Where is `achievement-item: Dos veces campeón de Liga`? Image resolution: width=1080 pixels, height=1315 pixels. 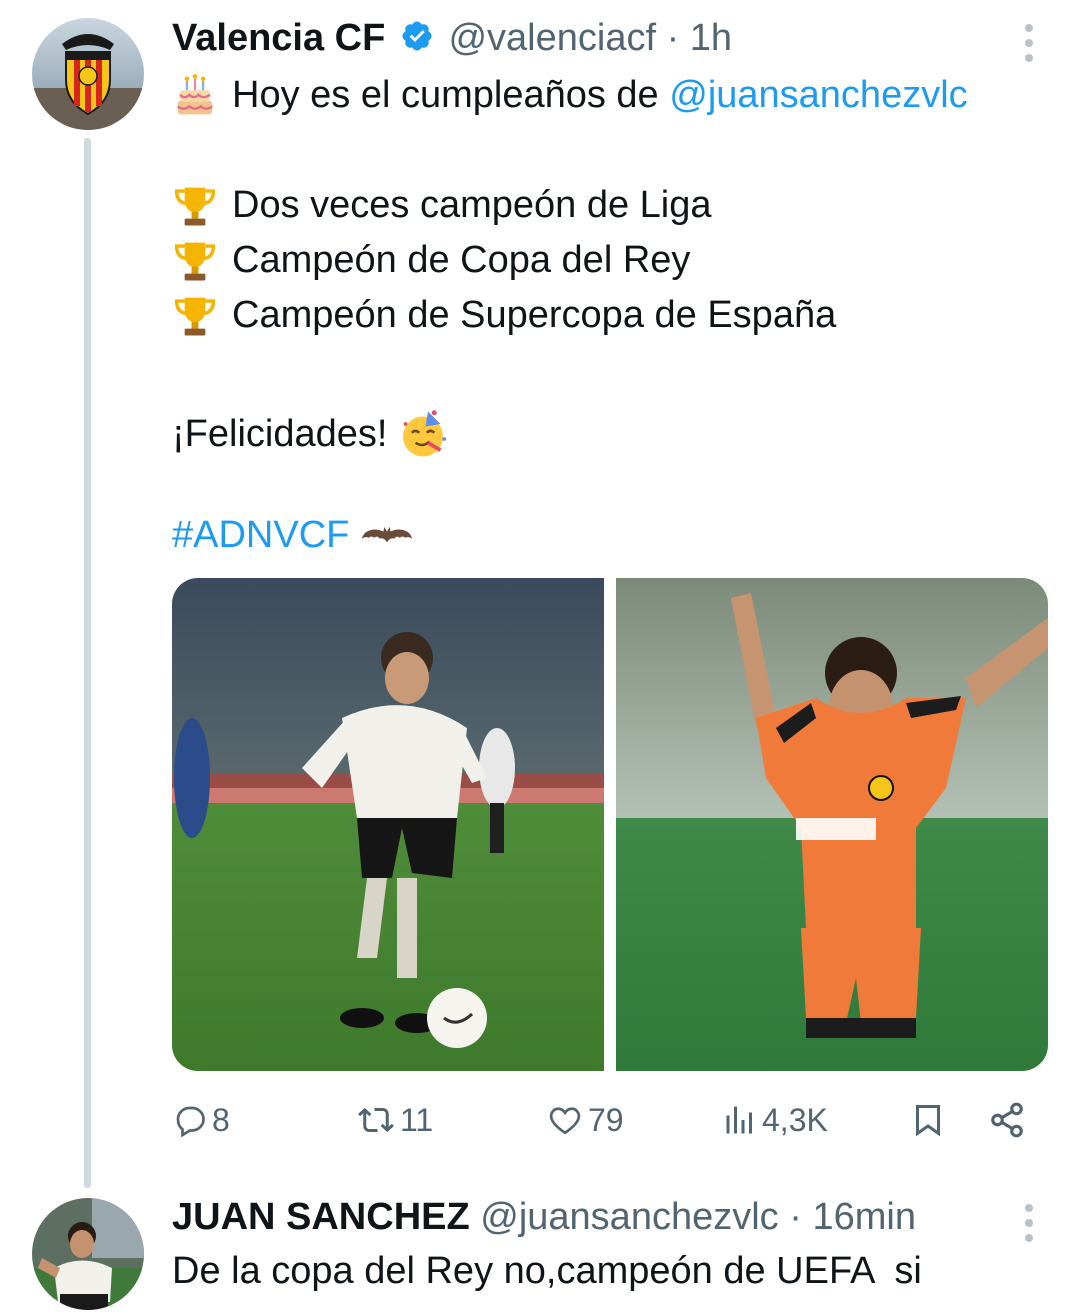
achievement-item: Dos veces campeón de Liga is located at coordinates (570, 205).